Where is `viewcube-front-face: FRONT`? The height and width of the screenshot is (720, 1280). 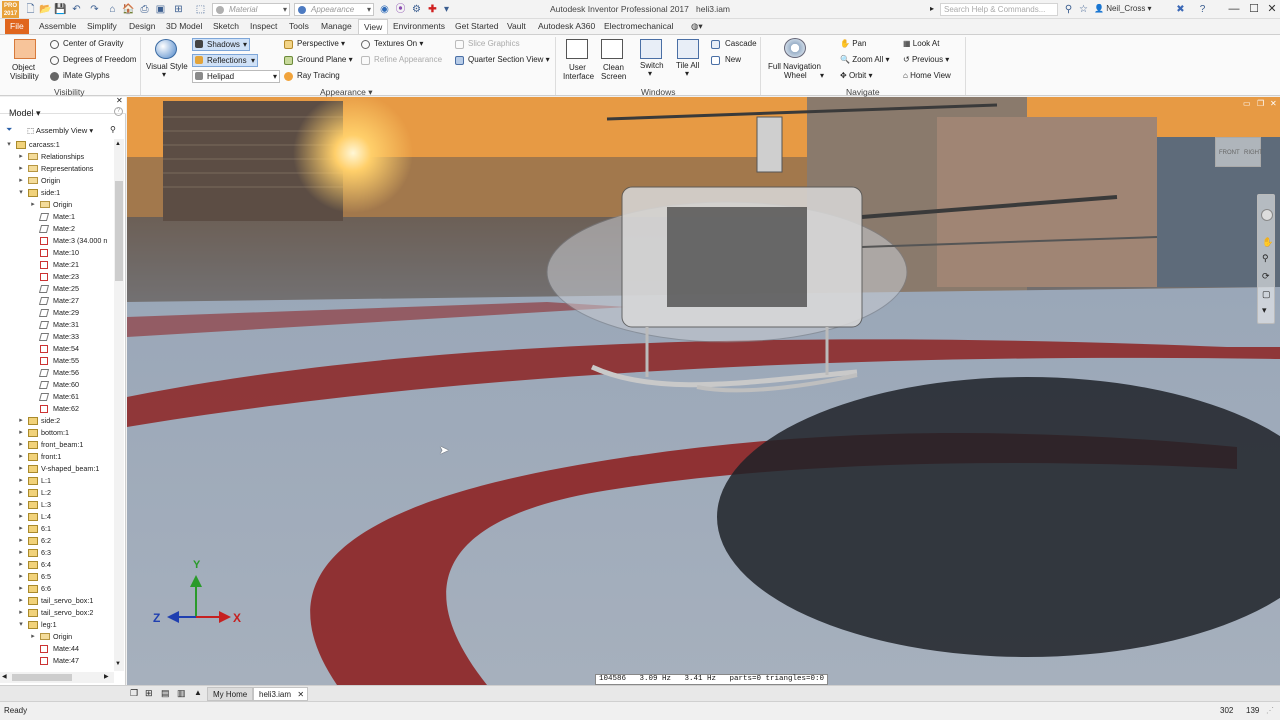 viewcube-front-face: FRONT is located at coordinates (1229, 153).